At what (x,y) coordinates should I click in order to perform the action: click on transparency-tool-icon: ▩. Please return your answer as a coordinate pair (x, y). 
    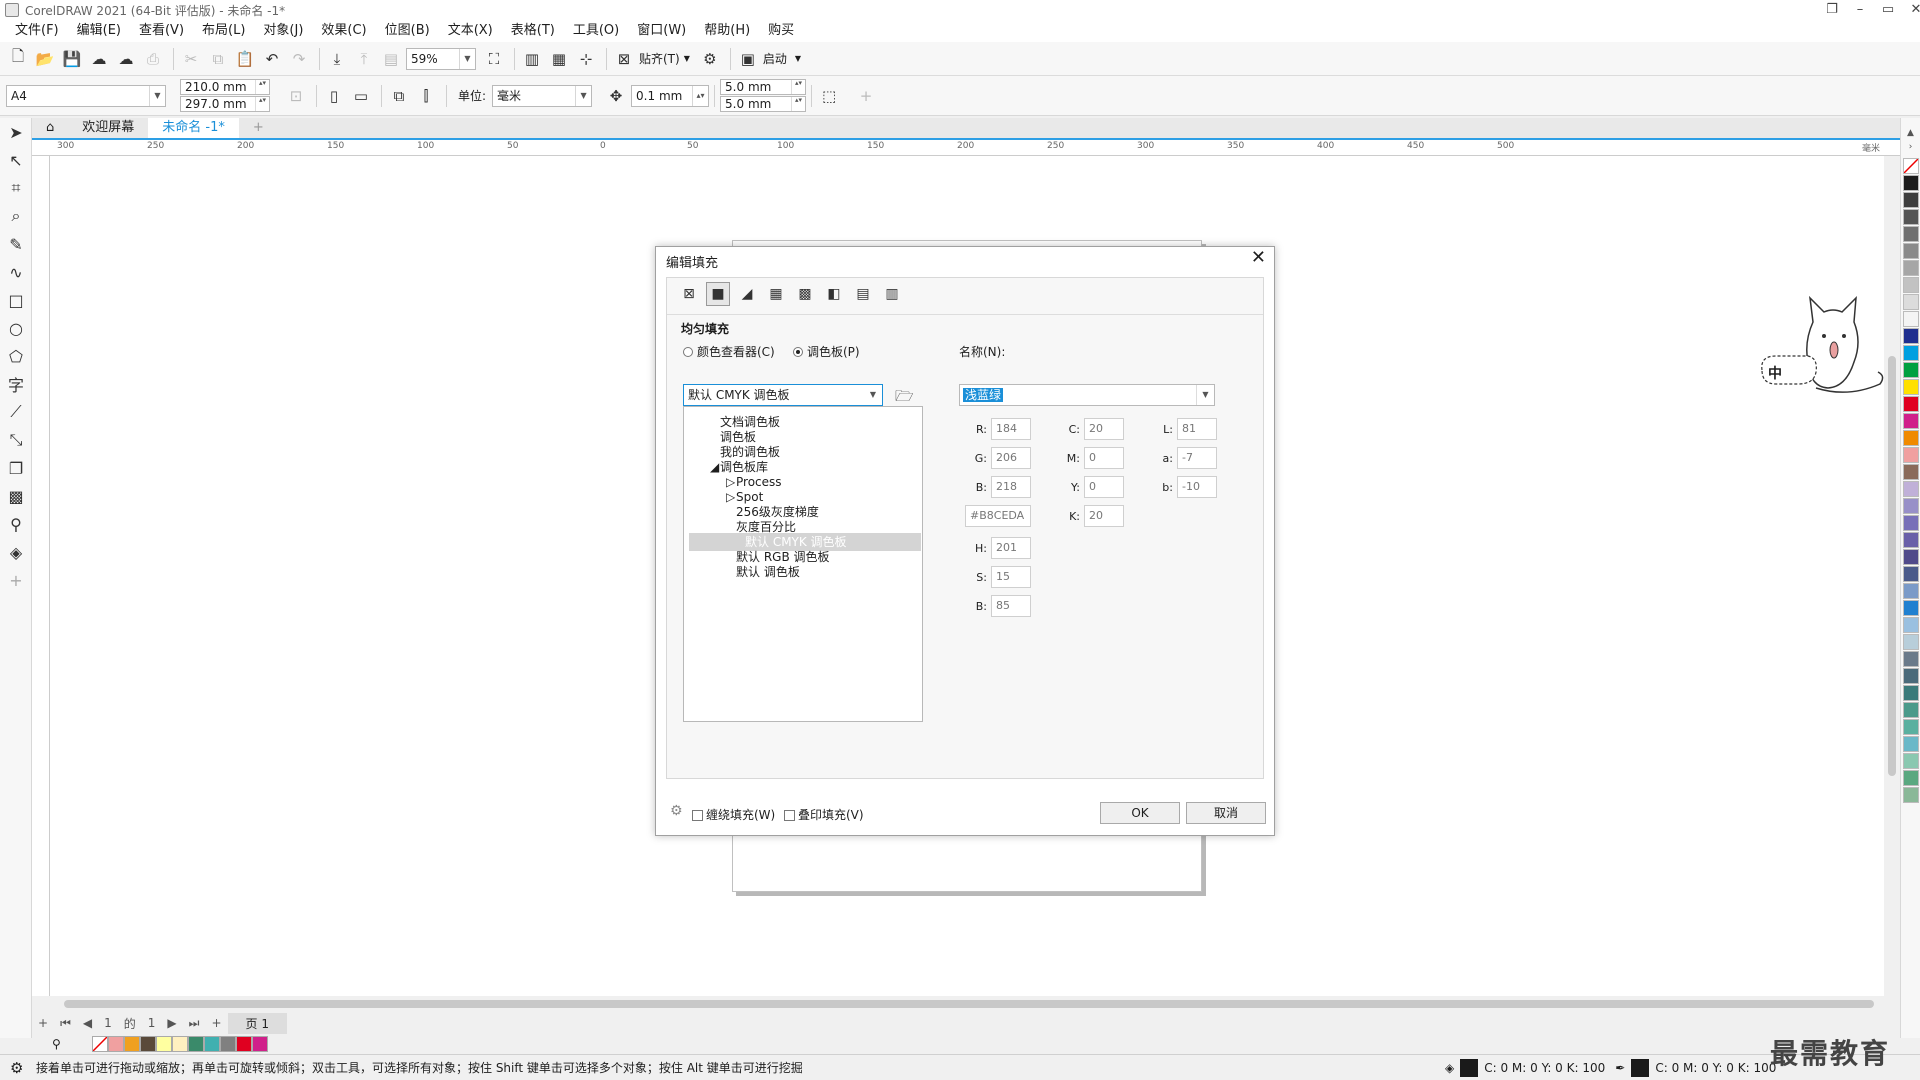
    Looking at the image, I should click on (16, 496).